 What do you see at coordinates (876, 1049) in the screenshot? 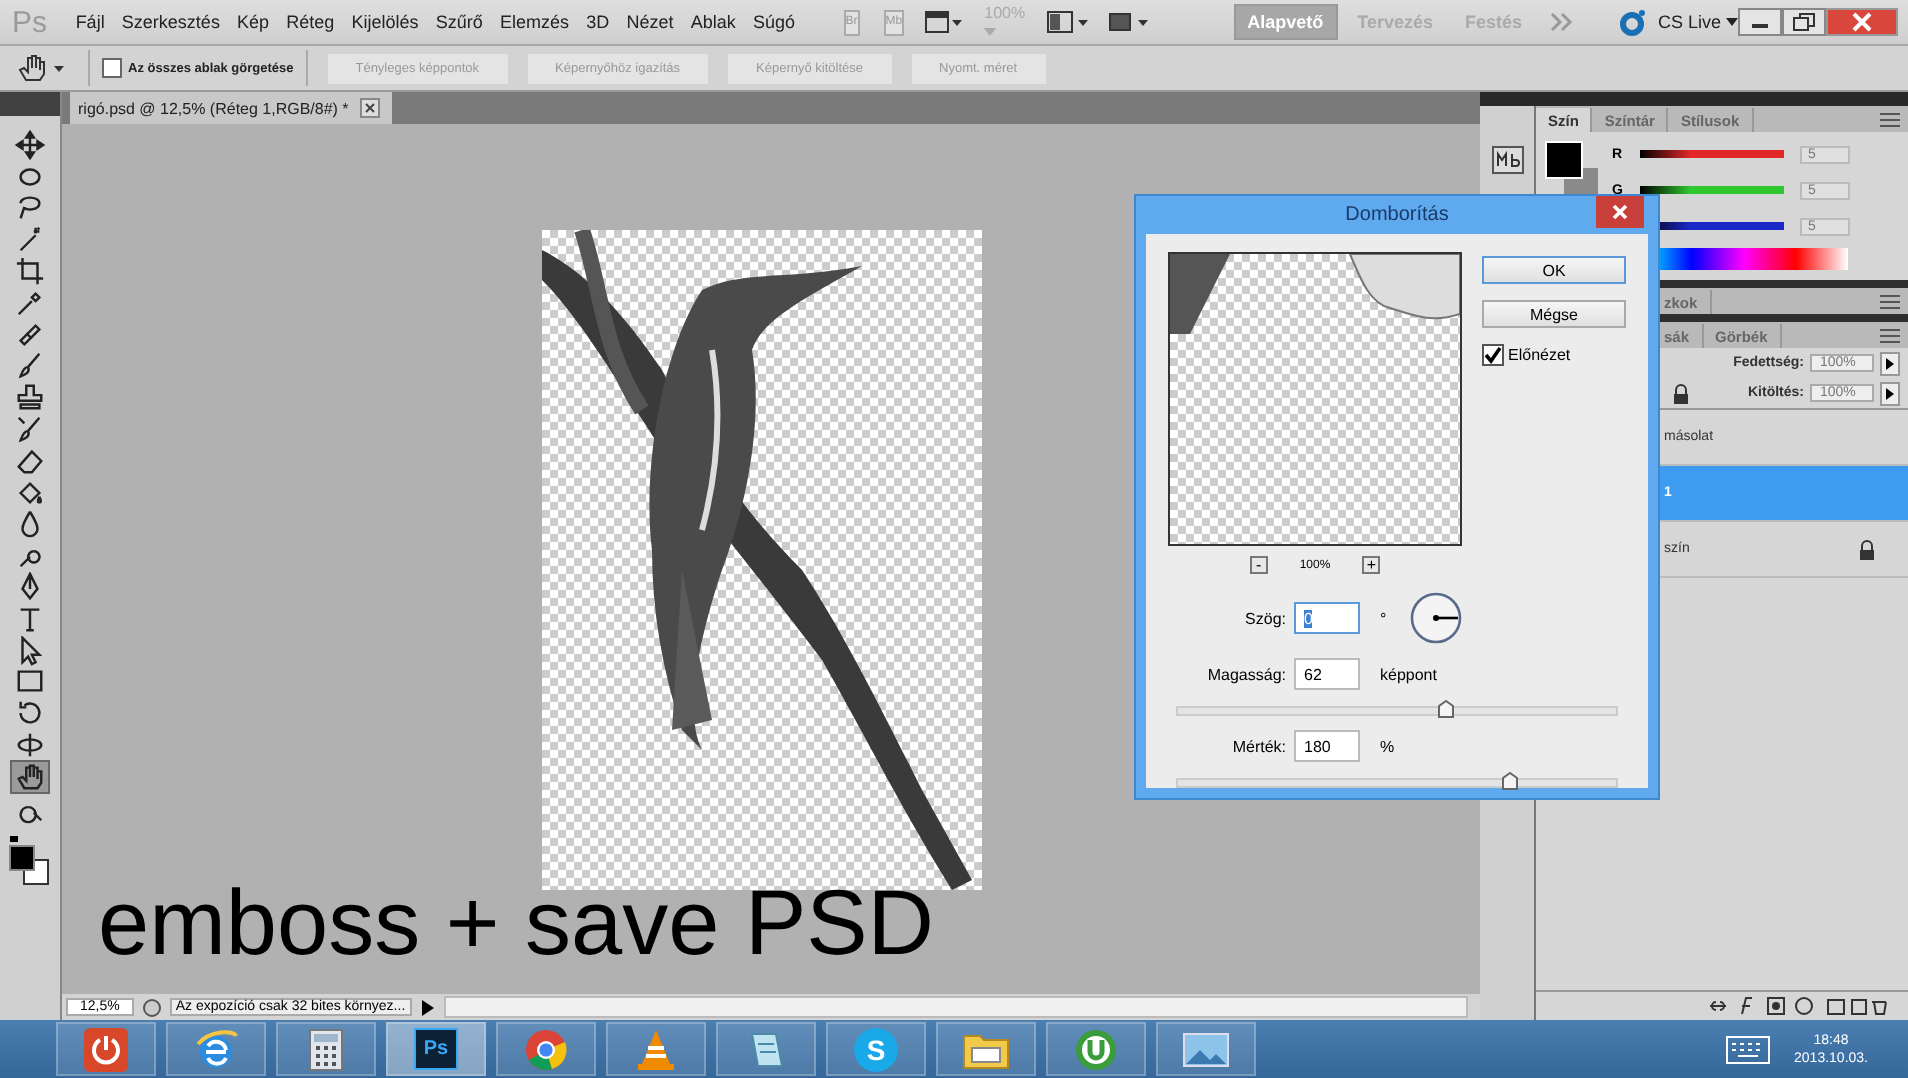
I see `app-icon: S` at bounding box center [876, 1049].